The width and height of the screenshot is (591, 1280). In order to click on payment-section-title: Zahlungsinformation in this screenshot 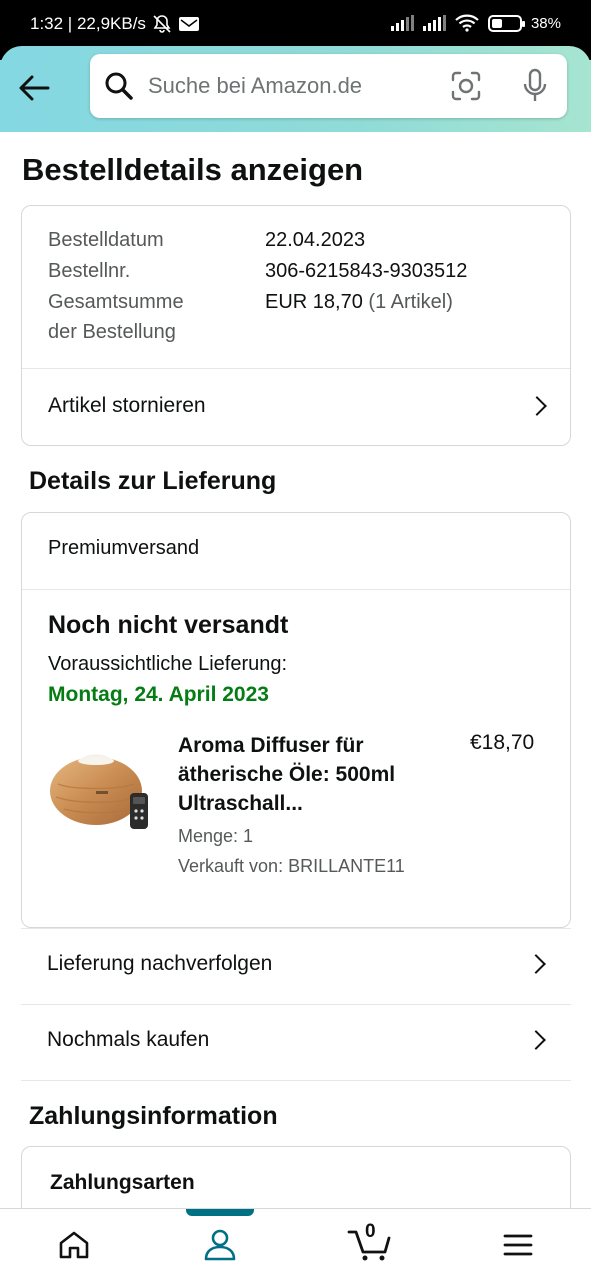, I will do `click(153, 1116)`.